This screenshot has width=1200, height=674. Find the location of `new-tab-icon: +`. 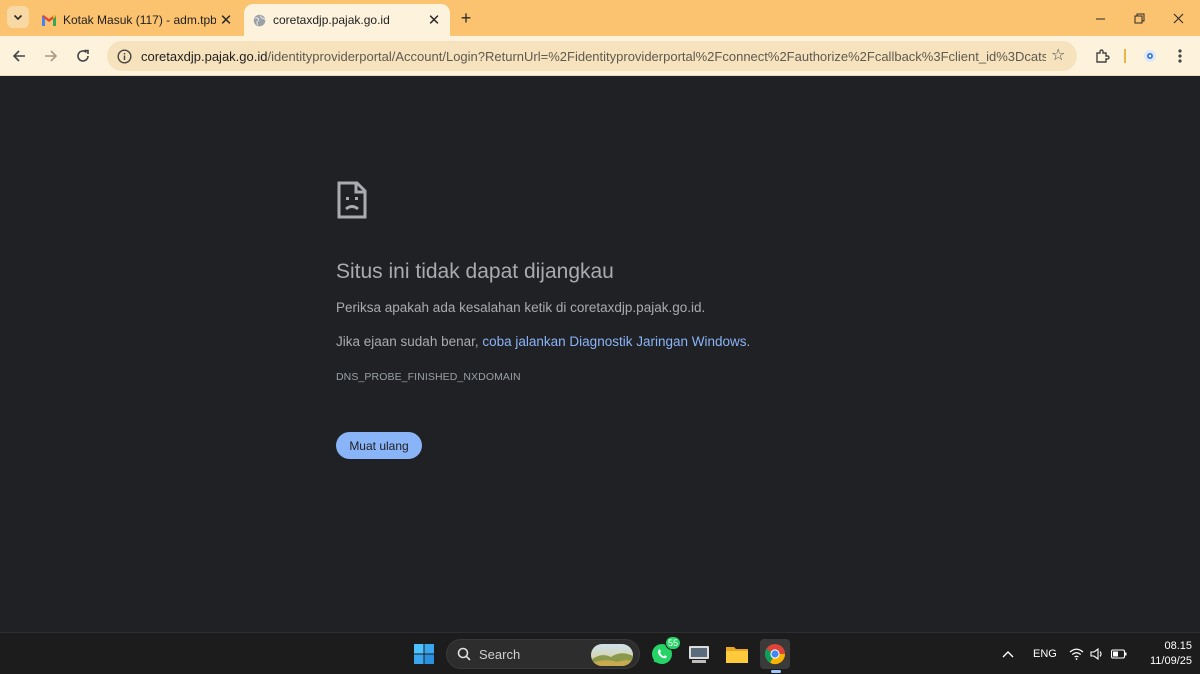

new-tab-icon: + is located at coordinates (466, 18).